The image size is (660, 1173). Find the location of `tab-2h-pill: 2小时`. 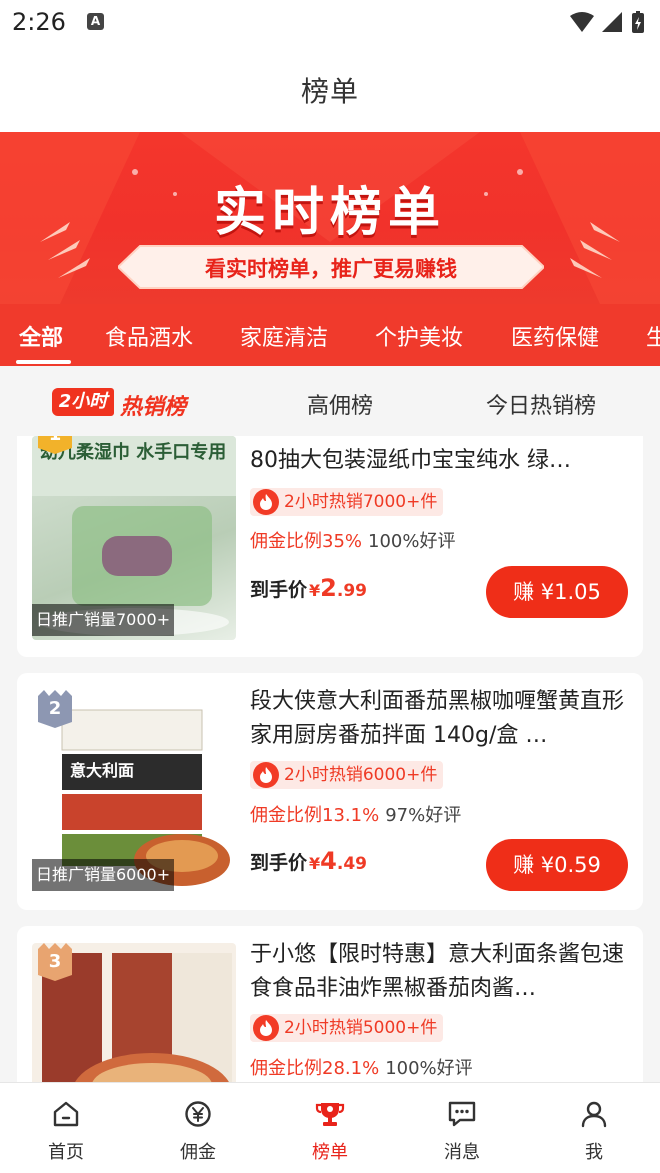

tab-2h-pill: 2小时 is located at coordinates (83, 402).